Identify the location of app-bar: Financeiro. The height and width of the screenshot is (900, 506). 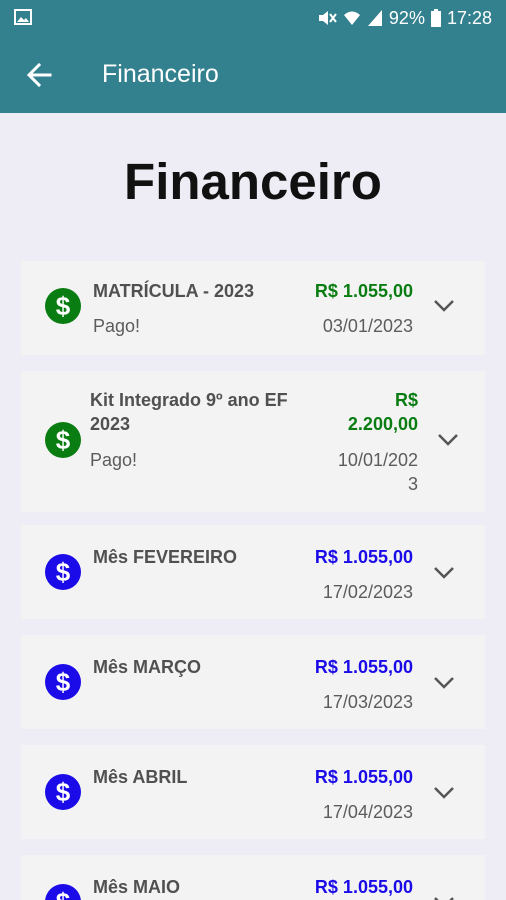
(253, 74).